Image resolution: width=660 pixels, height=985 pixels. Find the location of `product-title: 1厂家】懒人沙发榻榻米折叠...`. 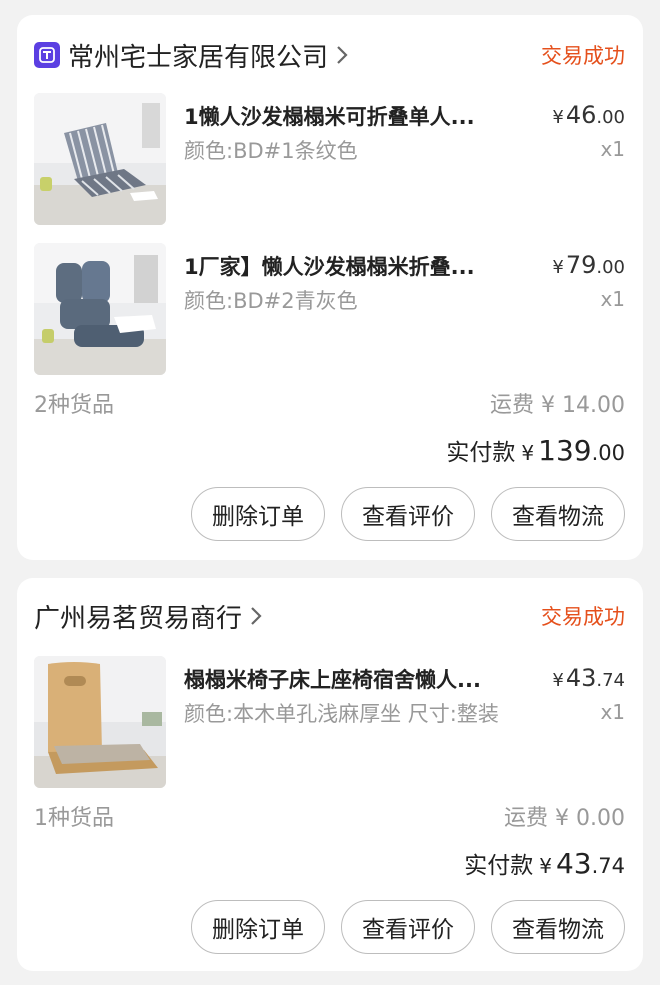

product-title: 1厂家】懒人沙发榻榻米折叠... is located at coordinates (349, 266).